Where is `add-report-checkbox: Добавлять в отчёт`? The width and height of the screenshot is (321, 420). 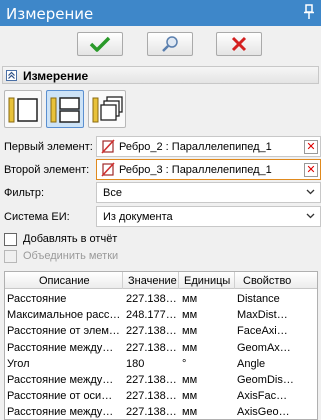
add-report-checkbox: Добавлять в отчёт is located at coordinates (104, 240).